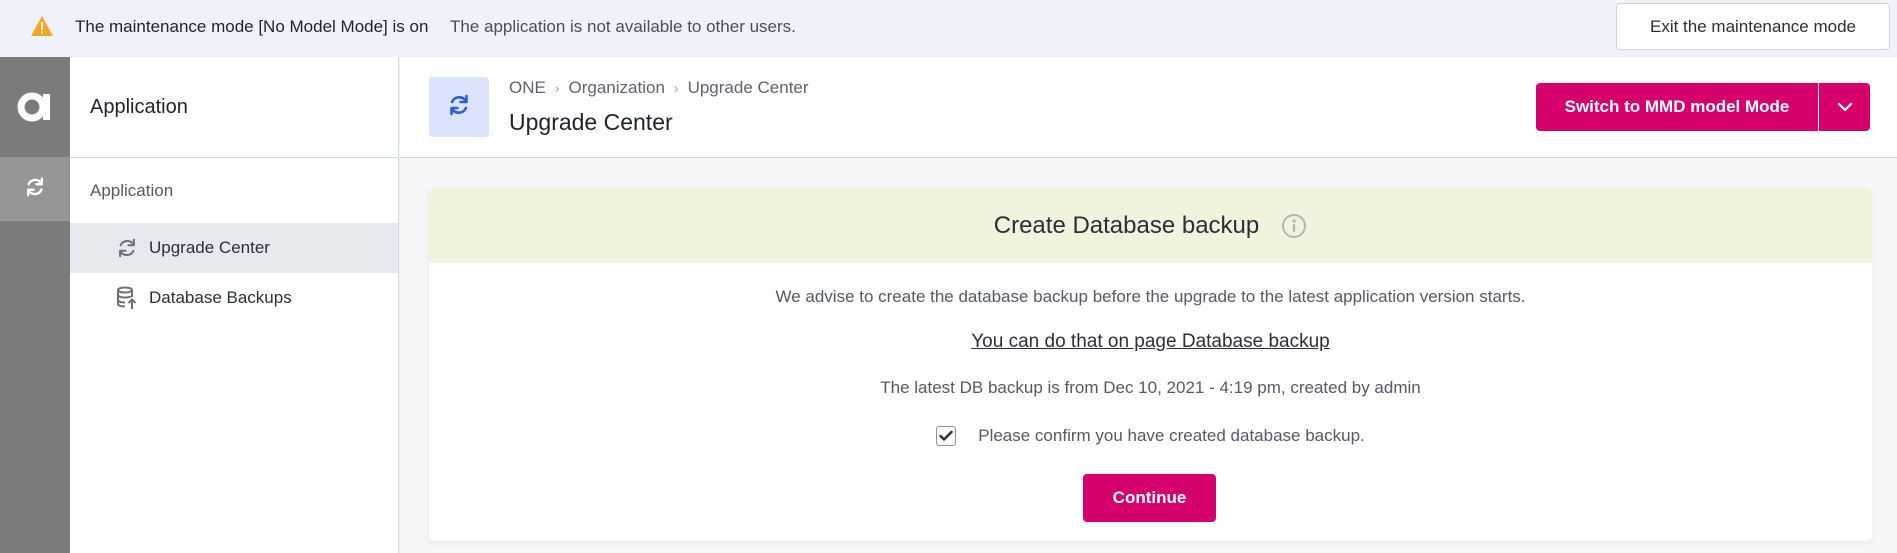 The image size is (1897, 553). I want to click on sidebar-item-label: Upgrade Center, so click(209, 247).